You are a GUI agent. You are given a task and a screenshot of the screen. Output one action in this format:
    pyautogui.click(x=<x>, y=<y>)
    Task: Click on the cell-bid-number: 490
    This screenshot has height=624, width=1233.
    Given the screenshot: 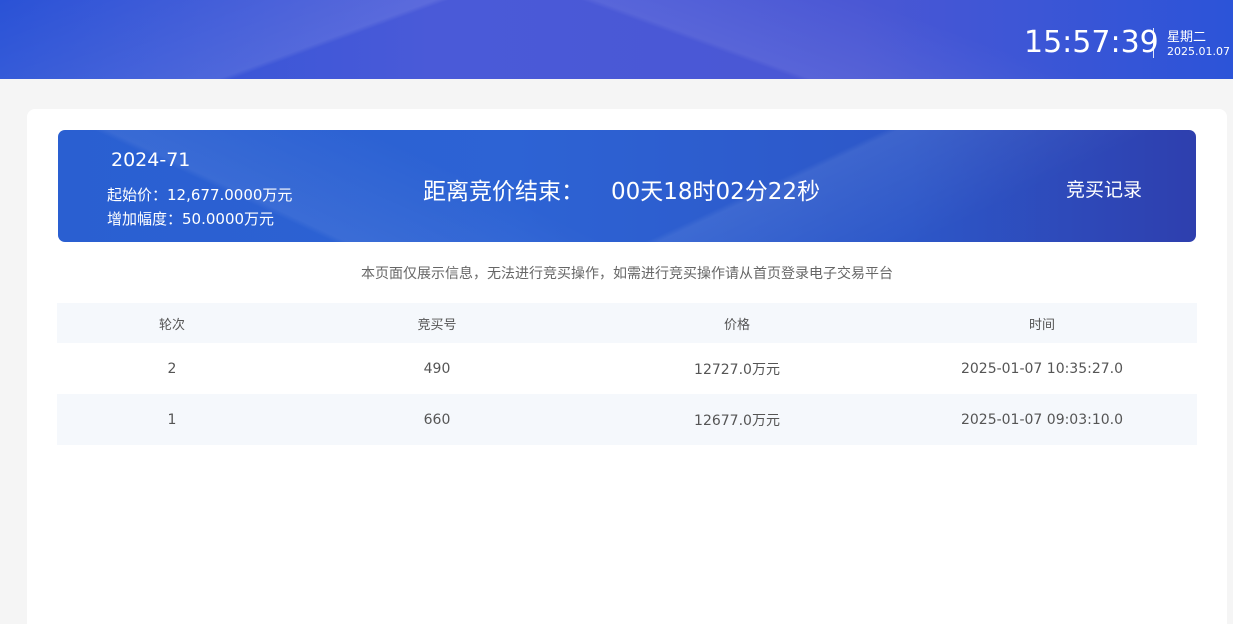 What is the action you would take?
    pyautogui.click(x=437, y=368)
    